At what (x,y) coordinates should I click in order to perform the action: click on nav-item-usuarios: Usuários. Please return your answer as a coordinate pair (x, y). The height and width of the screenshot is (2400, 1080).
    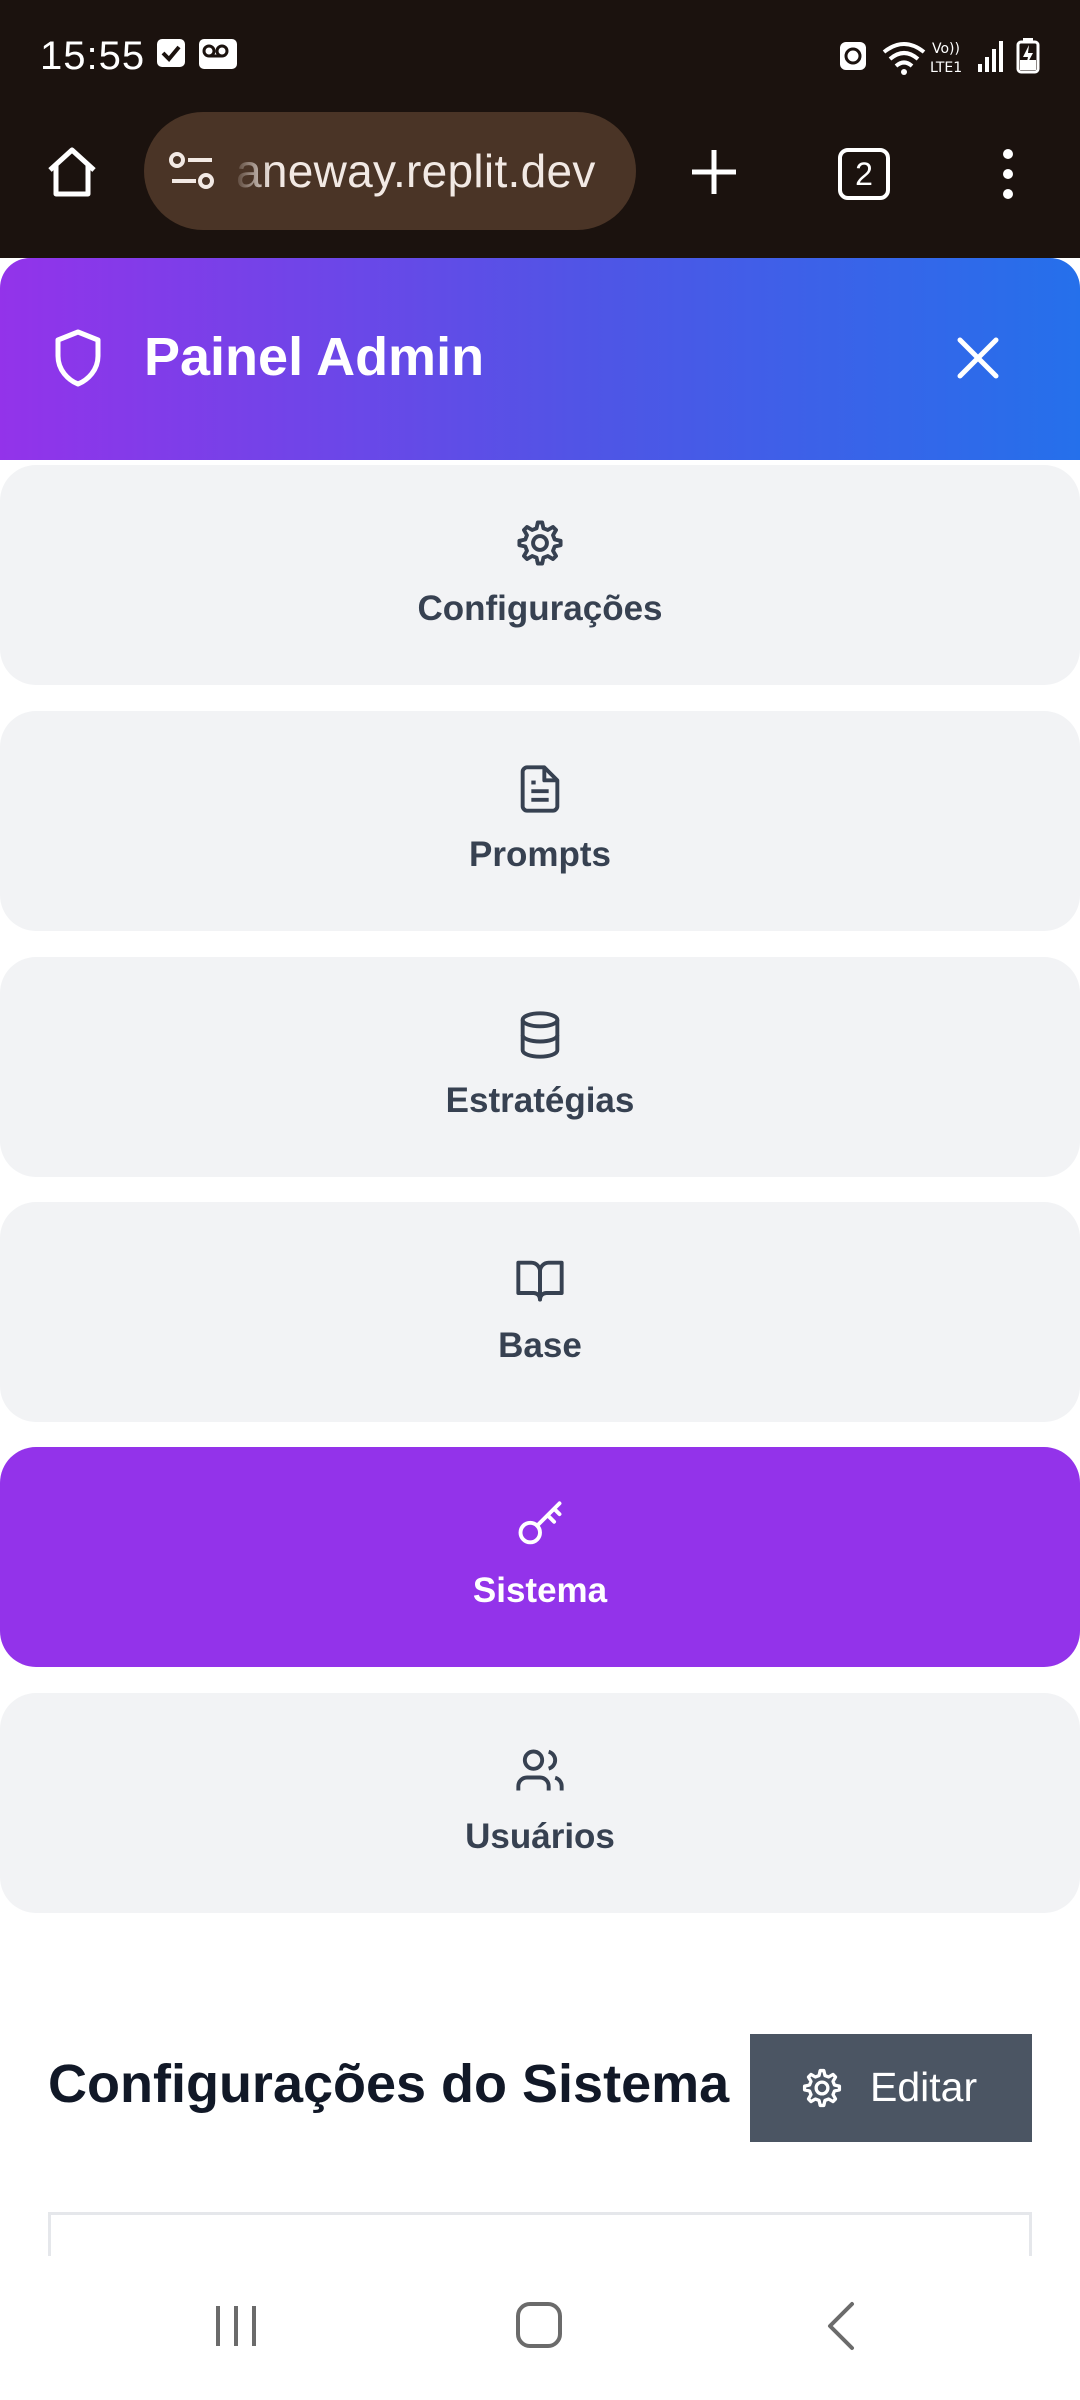
    Looking at the image, I should click on (540, 1803).